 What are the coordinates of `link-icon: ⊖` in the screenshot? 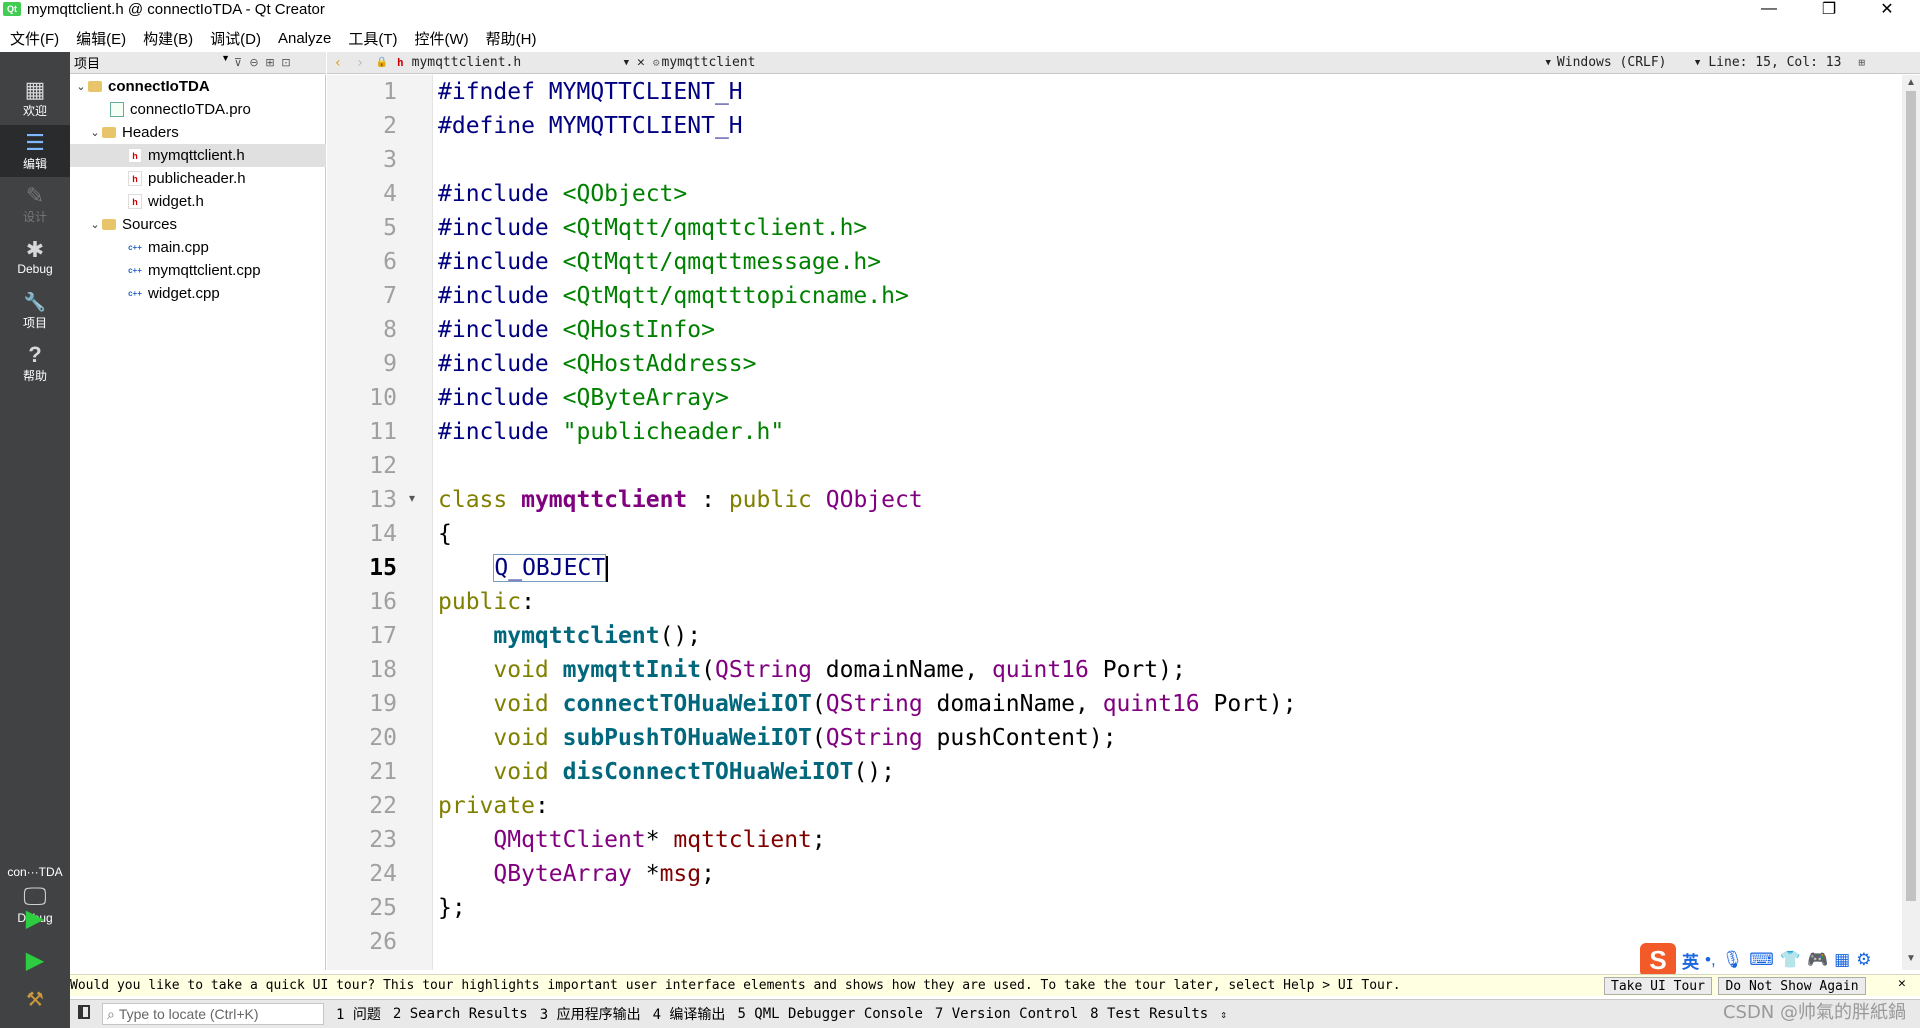 It's located at (254, 62).